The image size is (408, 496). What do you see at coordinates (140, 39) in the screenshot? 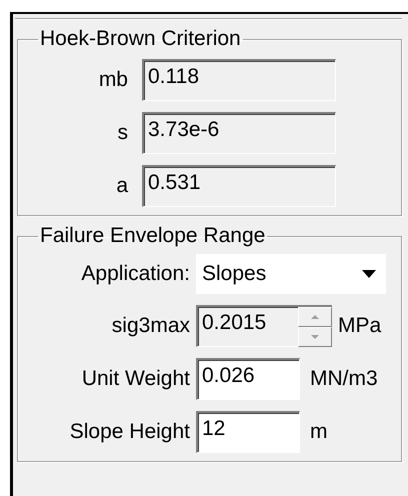
I see `group-title: Hoek-Brown Criterion` at bounding box center [140, 39].